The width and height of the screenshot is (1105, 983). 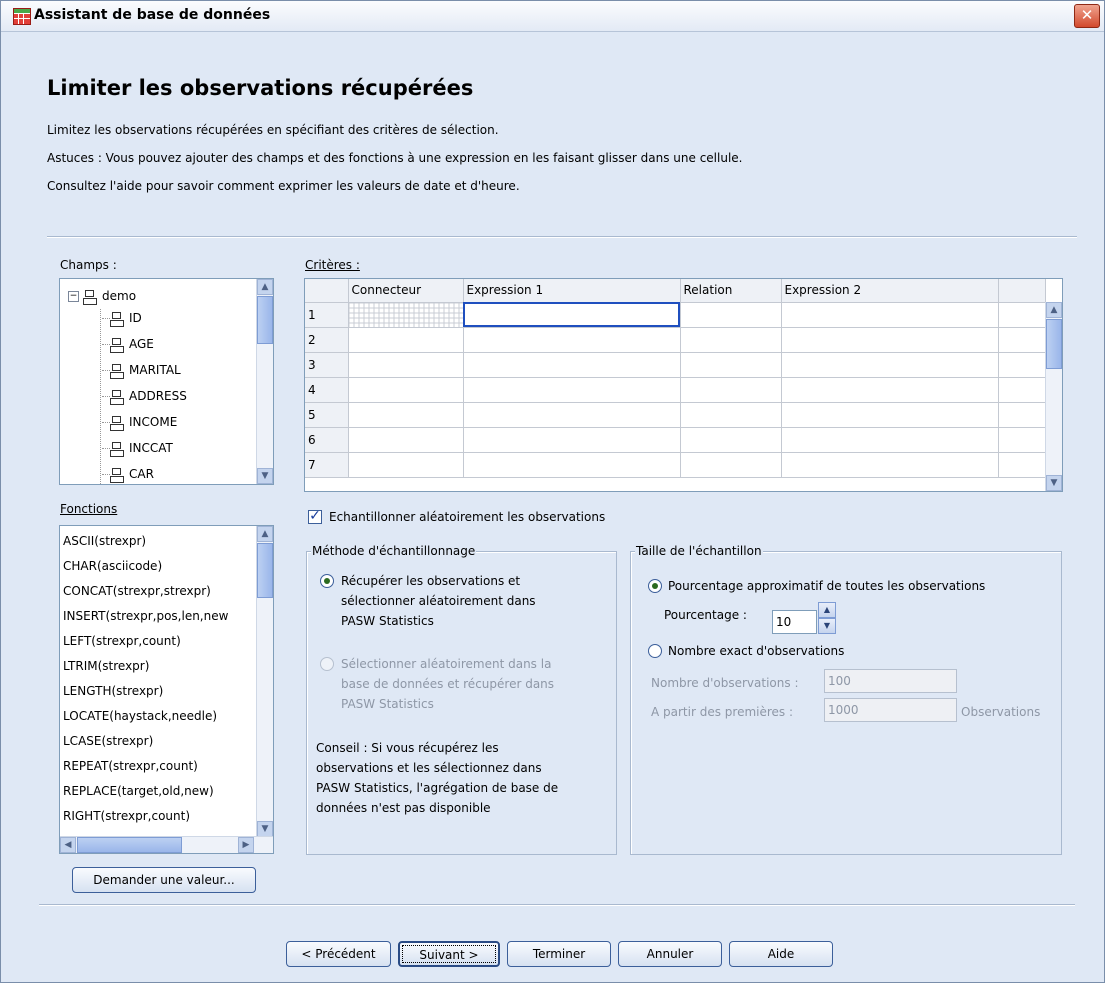 I want to click on previous-button: < Précédent, so click(x=338, y=954).